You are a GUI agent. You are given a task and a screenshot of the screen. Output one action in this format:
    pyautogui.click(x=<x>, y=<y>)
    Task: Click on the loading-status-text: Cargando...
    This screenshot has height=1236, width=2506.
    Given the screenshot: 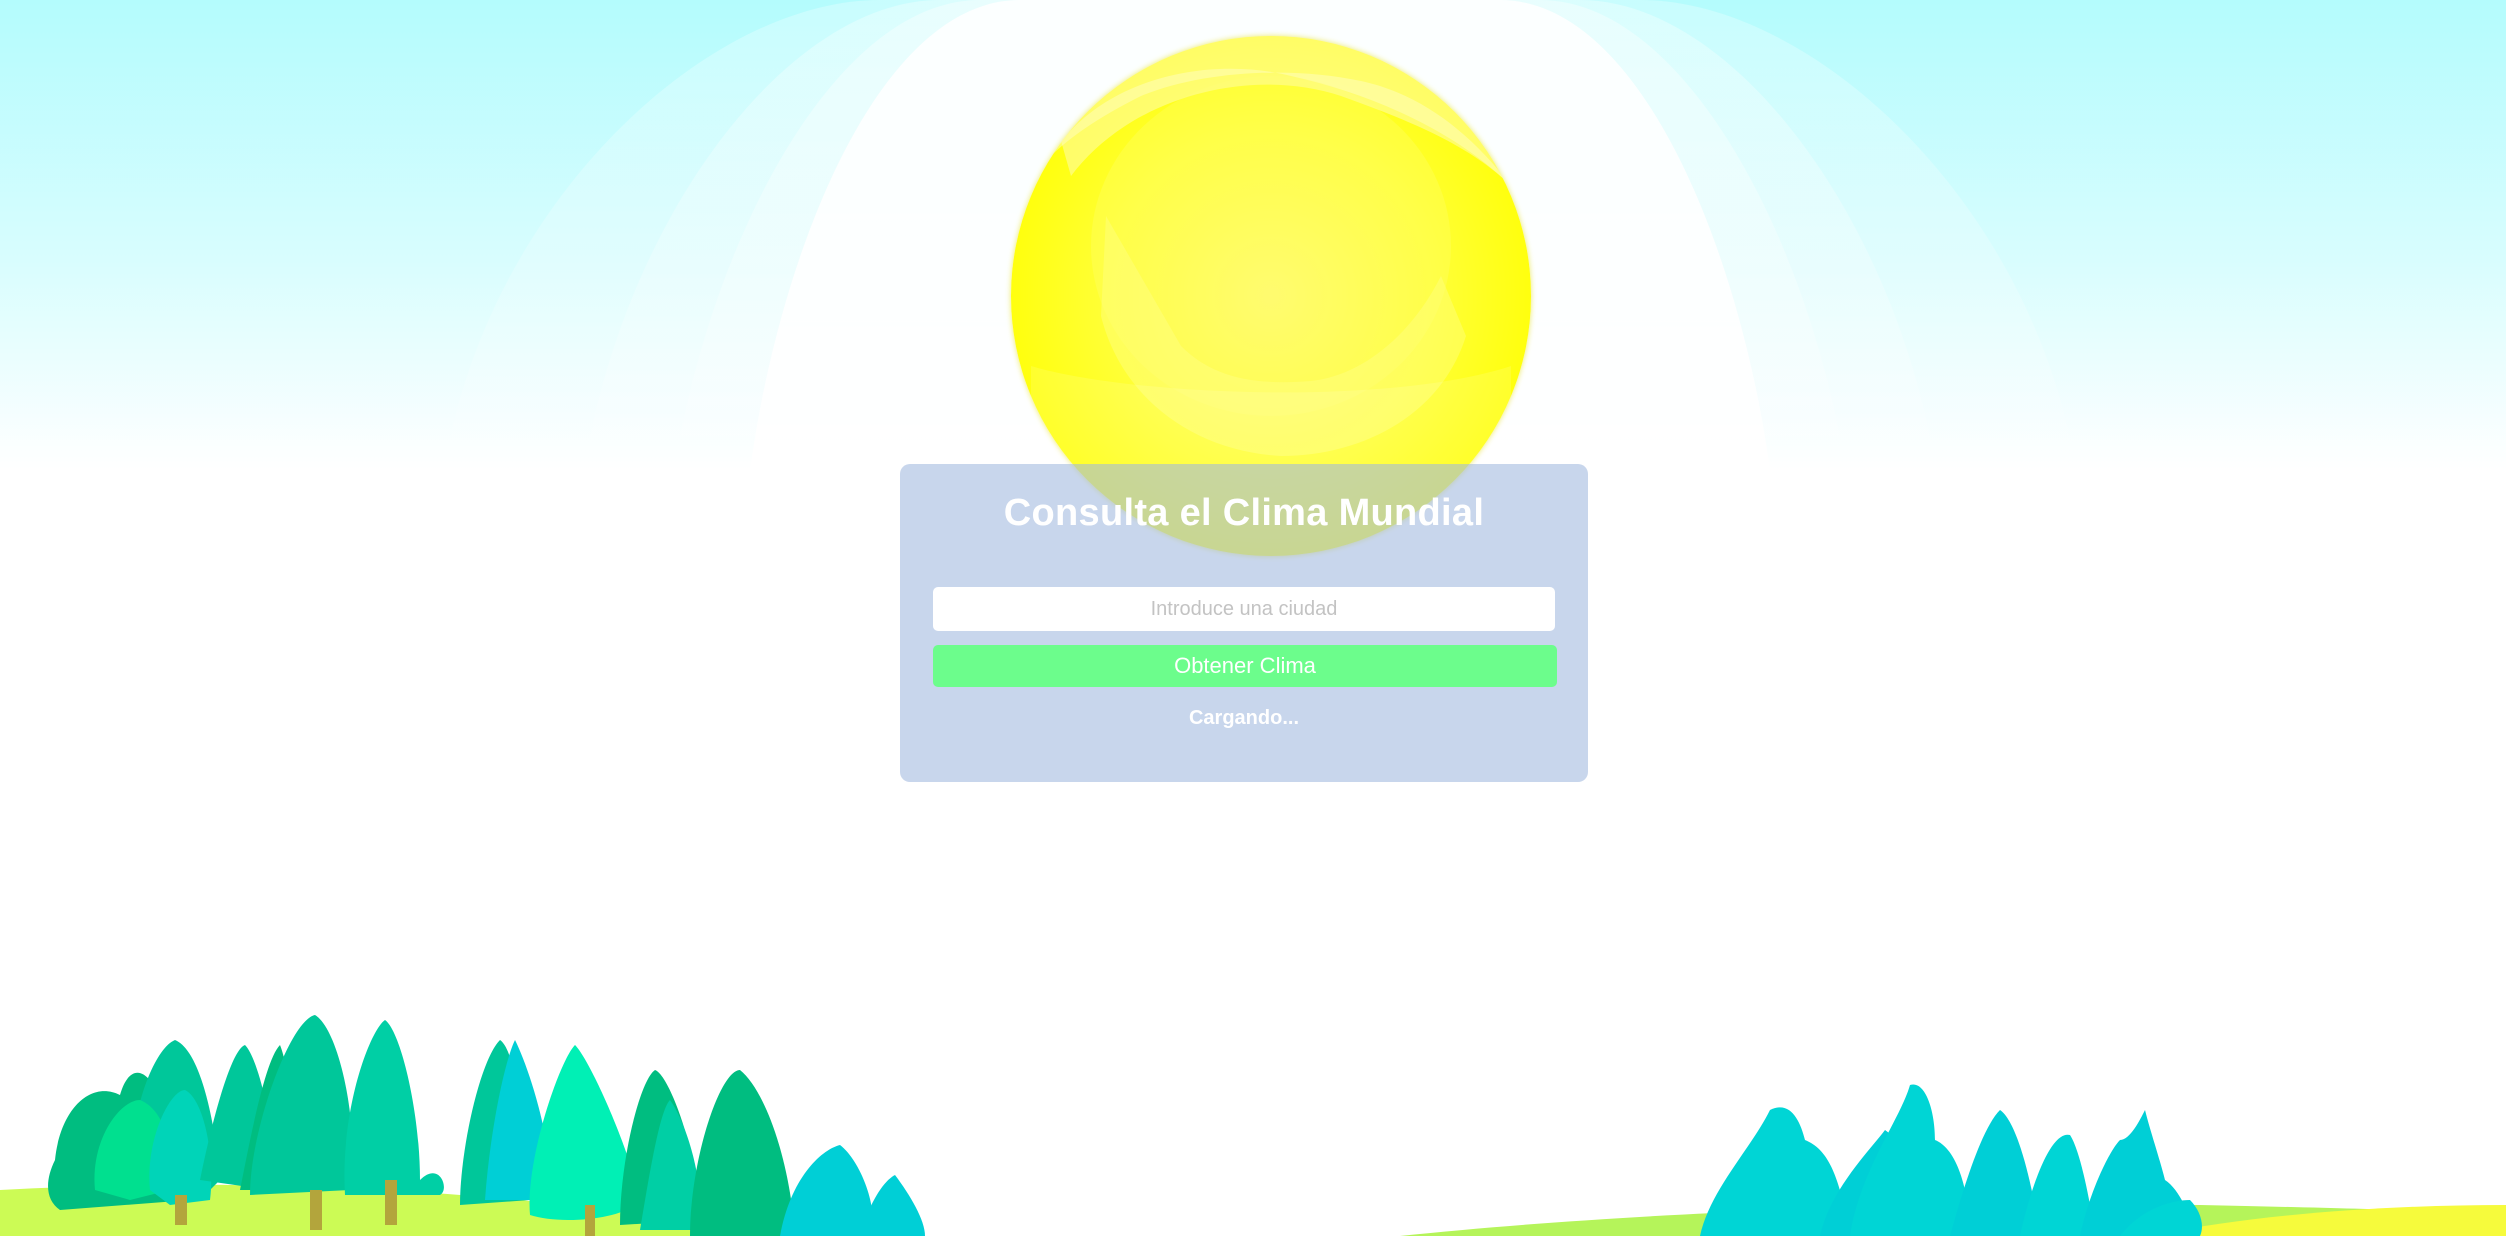 What is the action you would take?
    pyautogui.click(x=1243, y=718)
    